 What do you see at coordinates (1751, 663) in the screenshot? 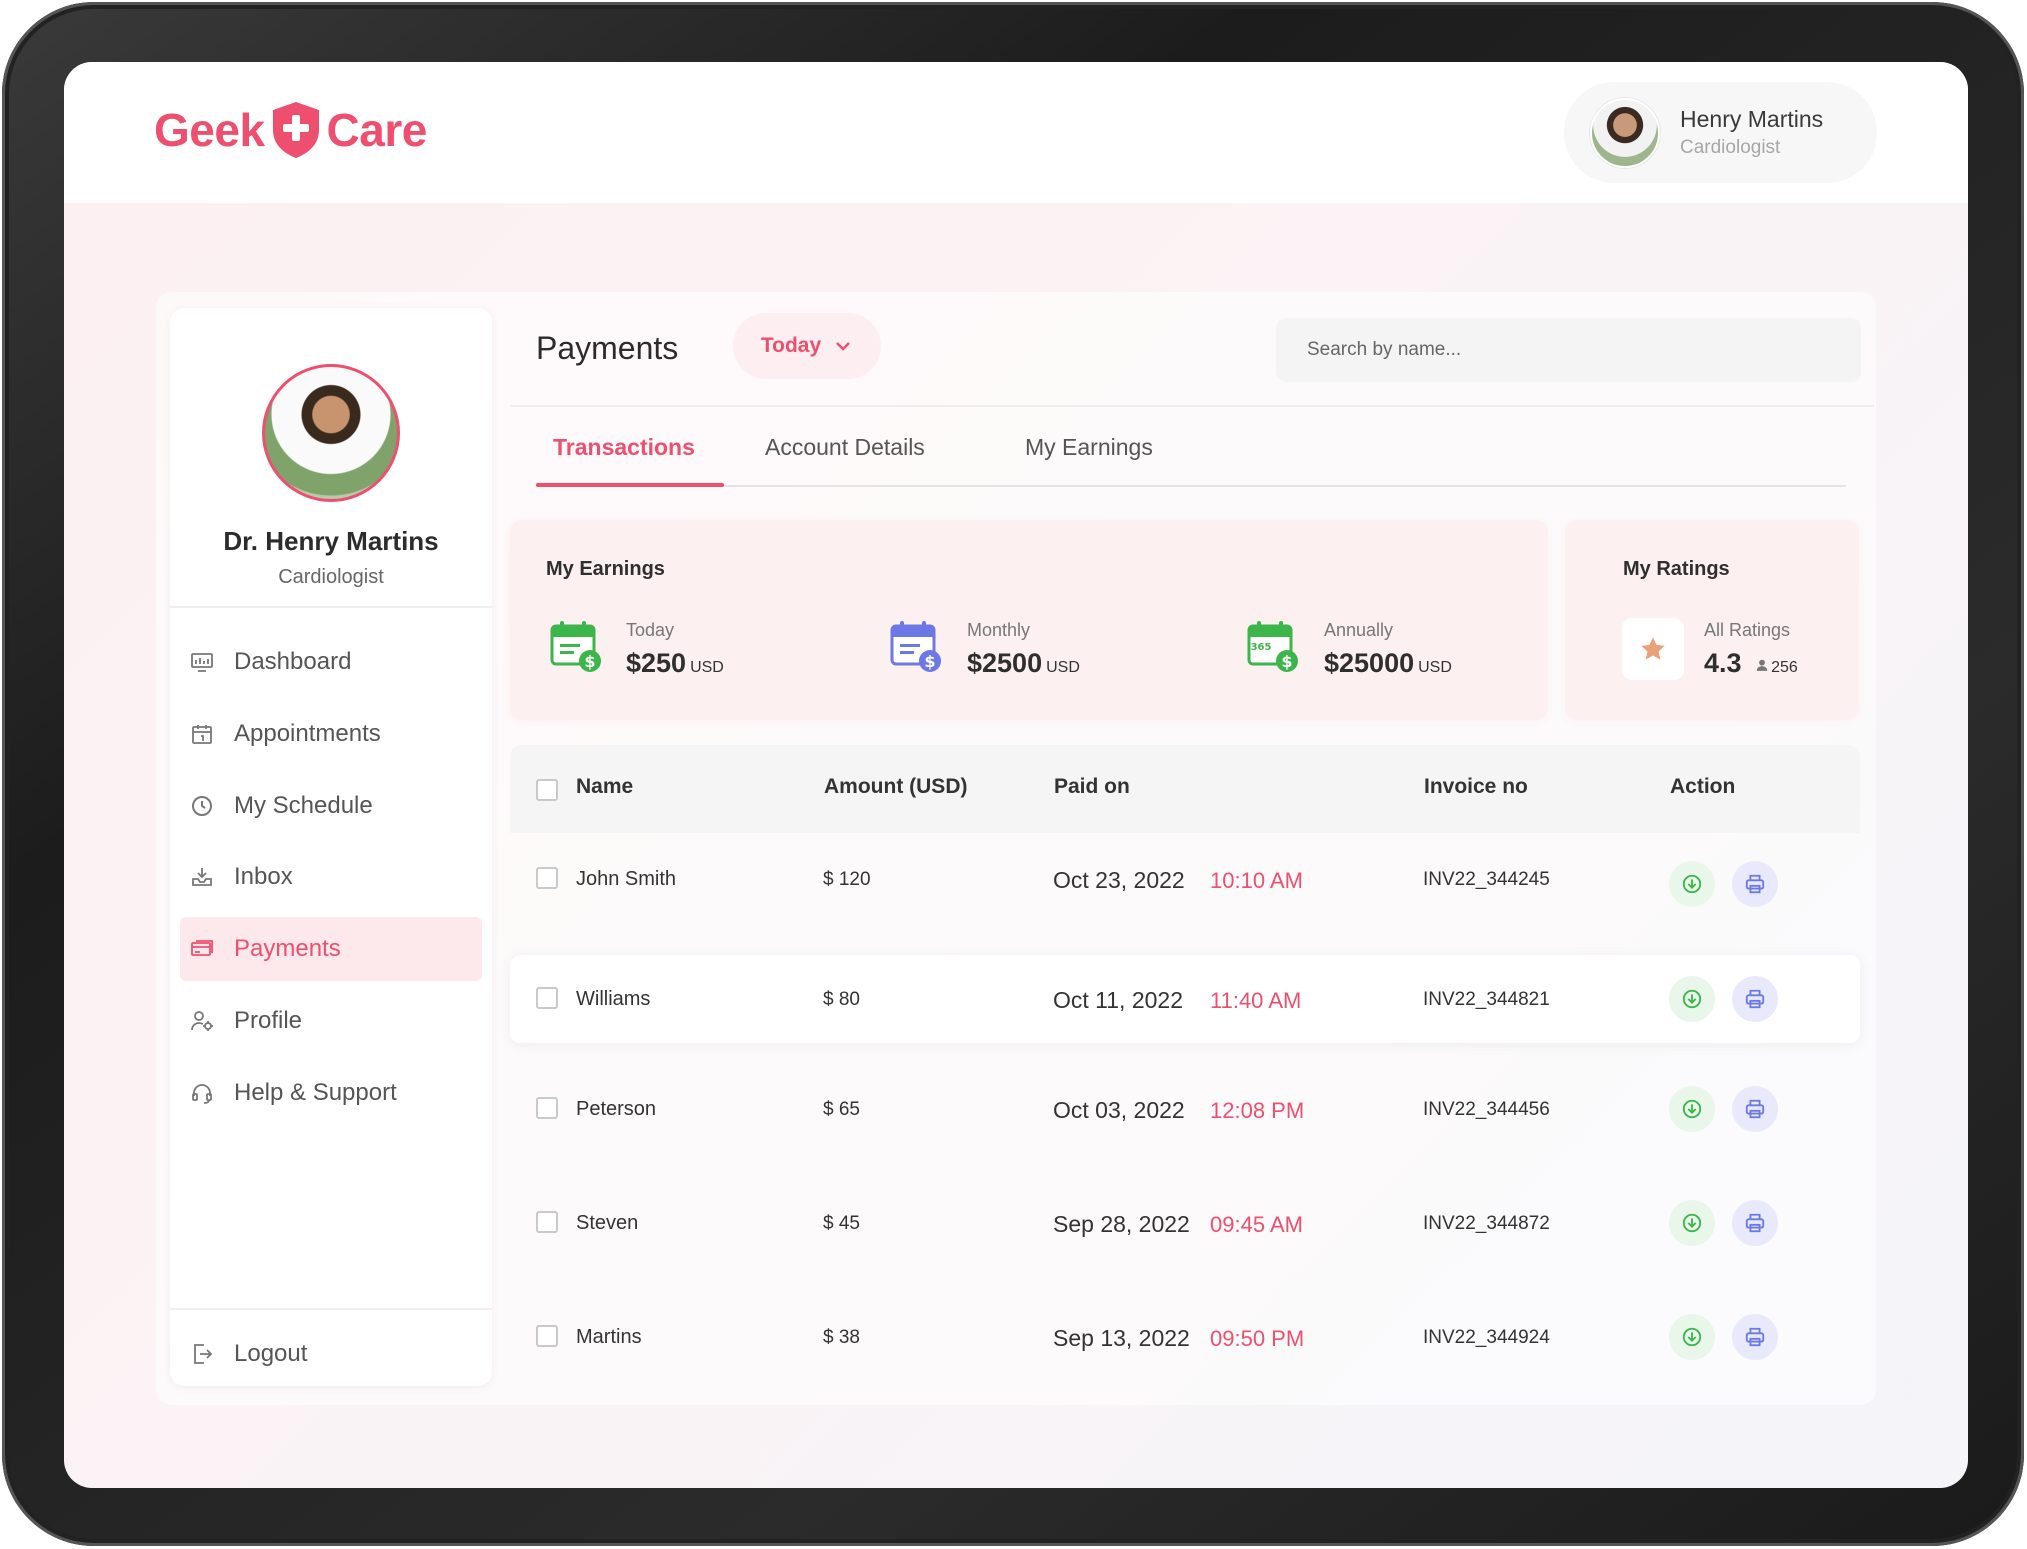
I see `ratings-value: 4.3 256` at bounding box center [1751, 663].